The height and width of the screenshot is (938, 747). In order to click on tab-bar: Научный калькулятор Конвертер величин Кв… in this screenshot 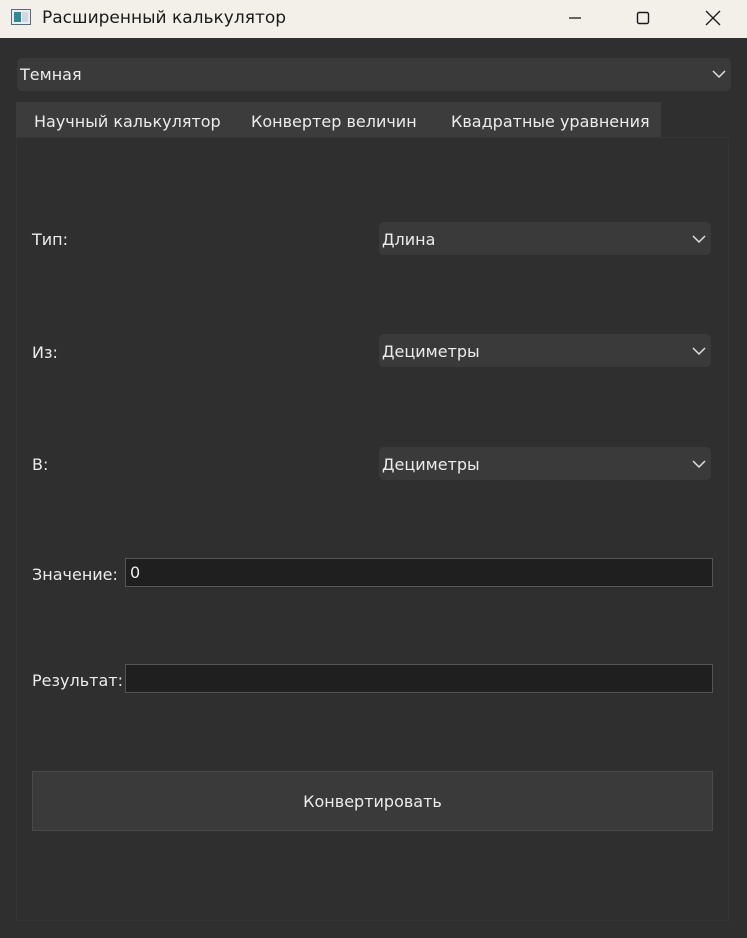, I will do `click(338, 120)`.